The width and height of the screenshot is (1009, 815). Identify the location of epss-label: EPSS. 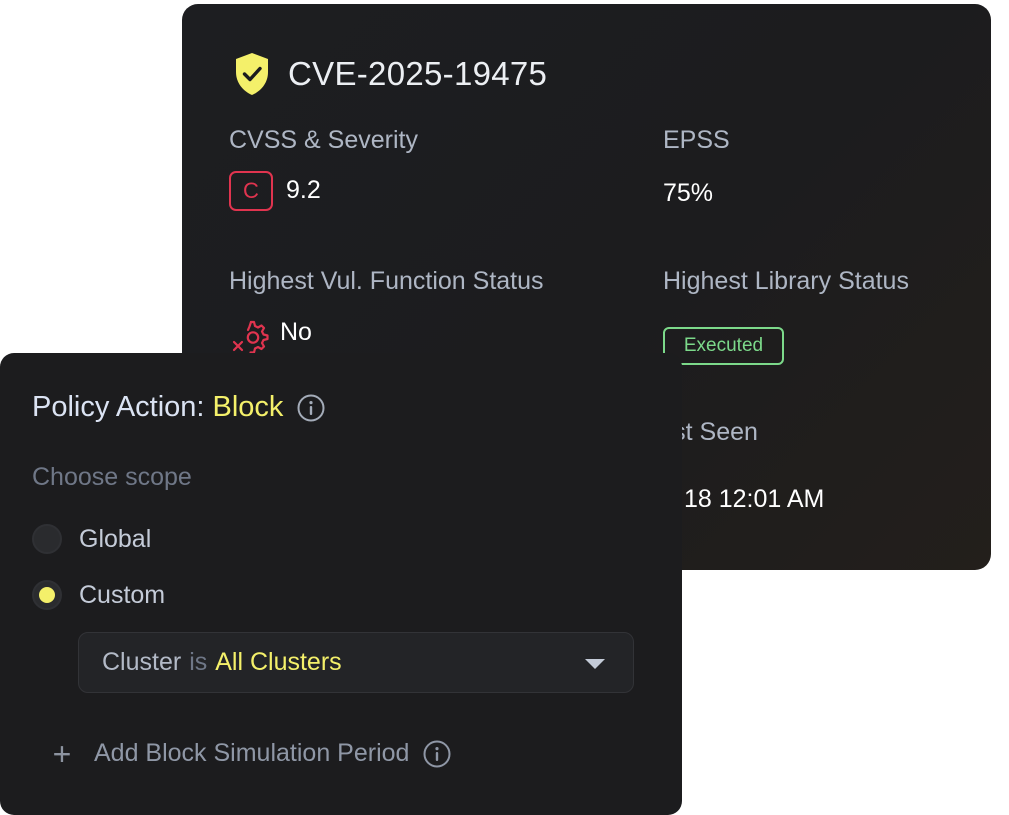
(696, 140).